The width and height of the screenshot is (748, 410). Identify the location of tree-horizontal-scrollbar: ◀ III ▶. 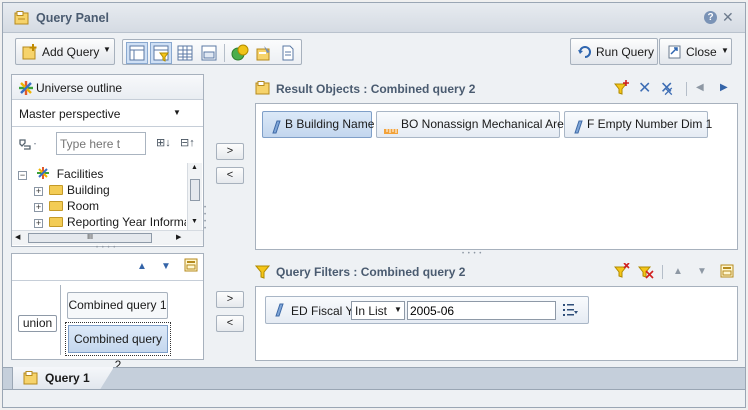
(107, 237).